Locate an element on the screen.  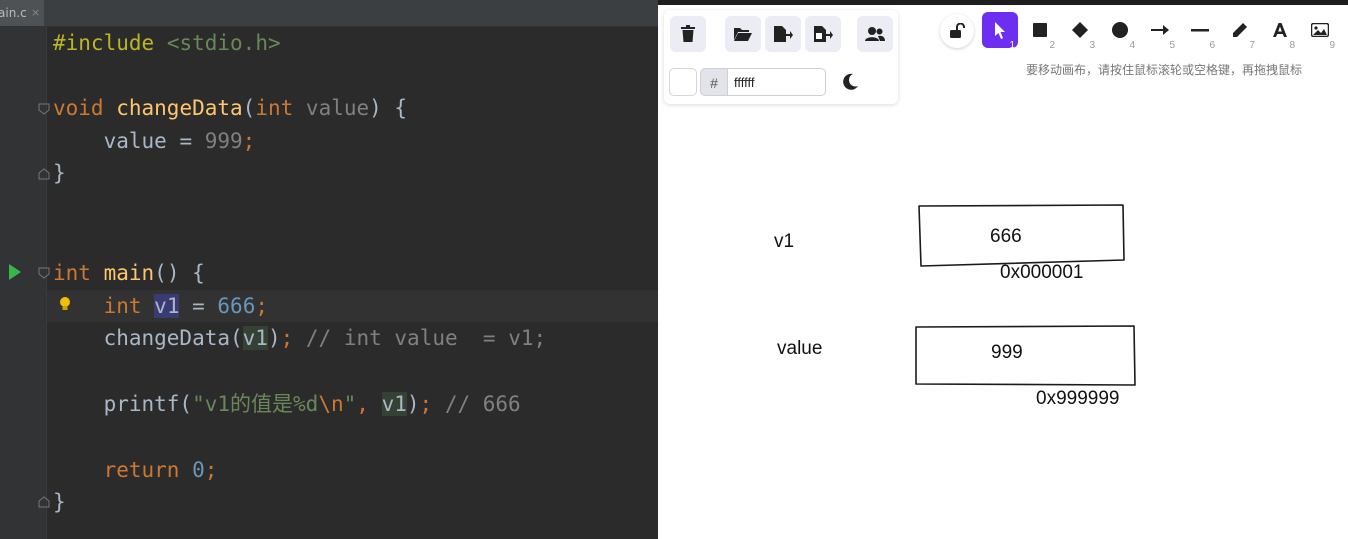
code-line-12: printf("v1的值是%d\n", v1); // 666 is located at coordinates (287, 404).